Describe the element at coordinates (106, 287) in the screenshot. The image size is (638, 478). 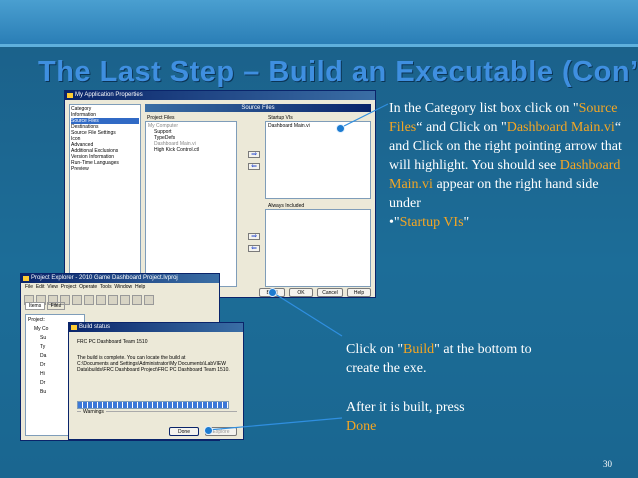
I see `menu-tools: Tools` at that location.